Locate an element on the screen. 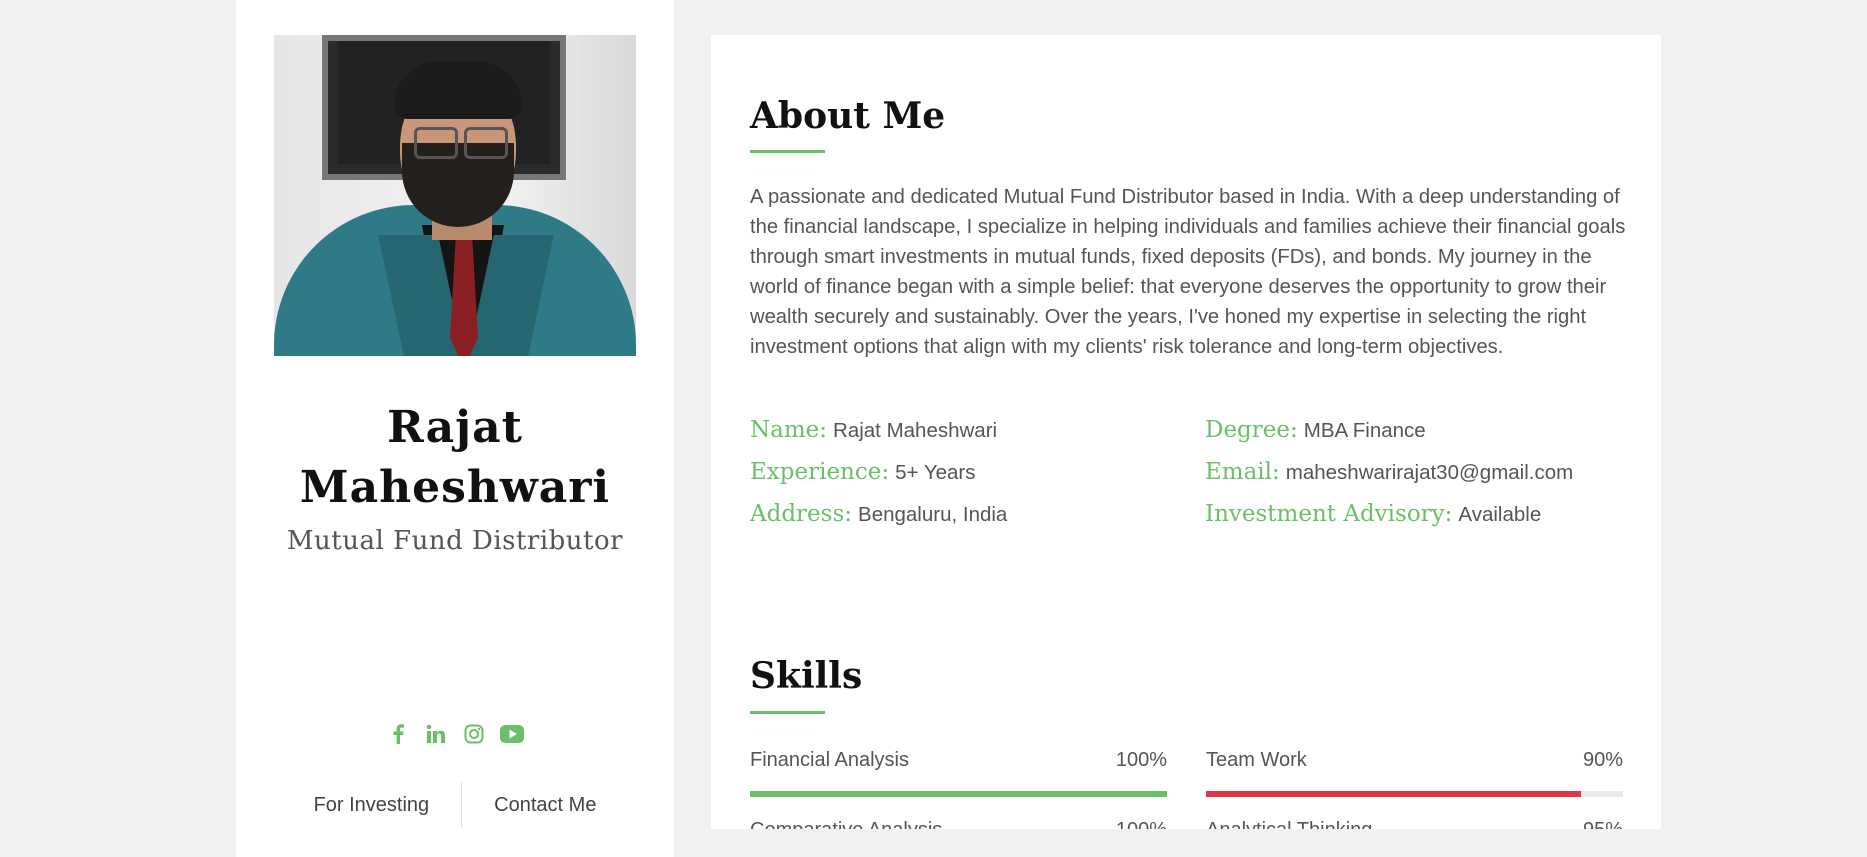  info-name: Name: Rajat Maheshwari is located at coordinates (977, 430).